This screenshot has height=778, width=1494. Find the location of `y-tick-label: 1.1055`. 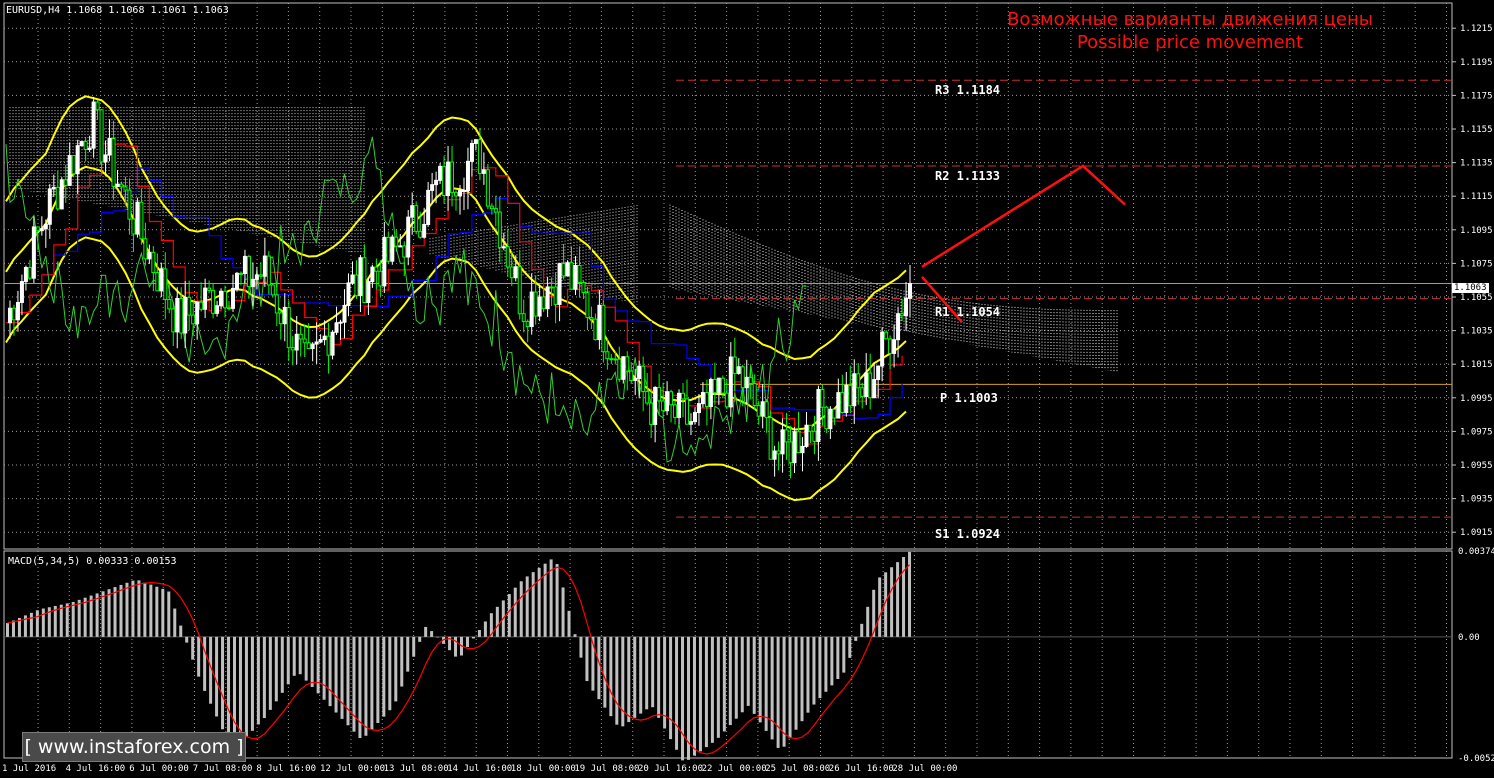

y-tick-label: 1.1055 is located at coordinates (1476, 298).